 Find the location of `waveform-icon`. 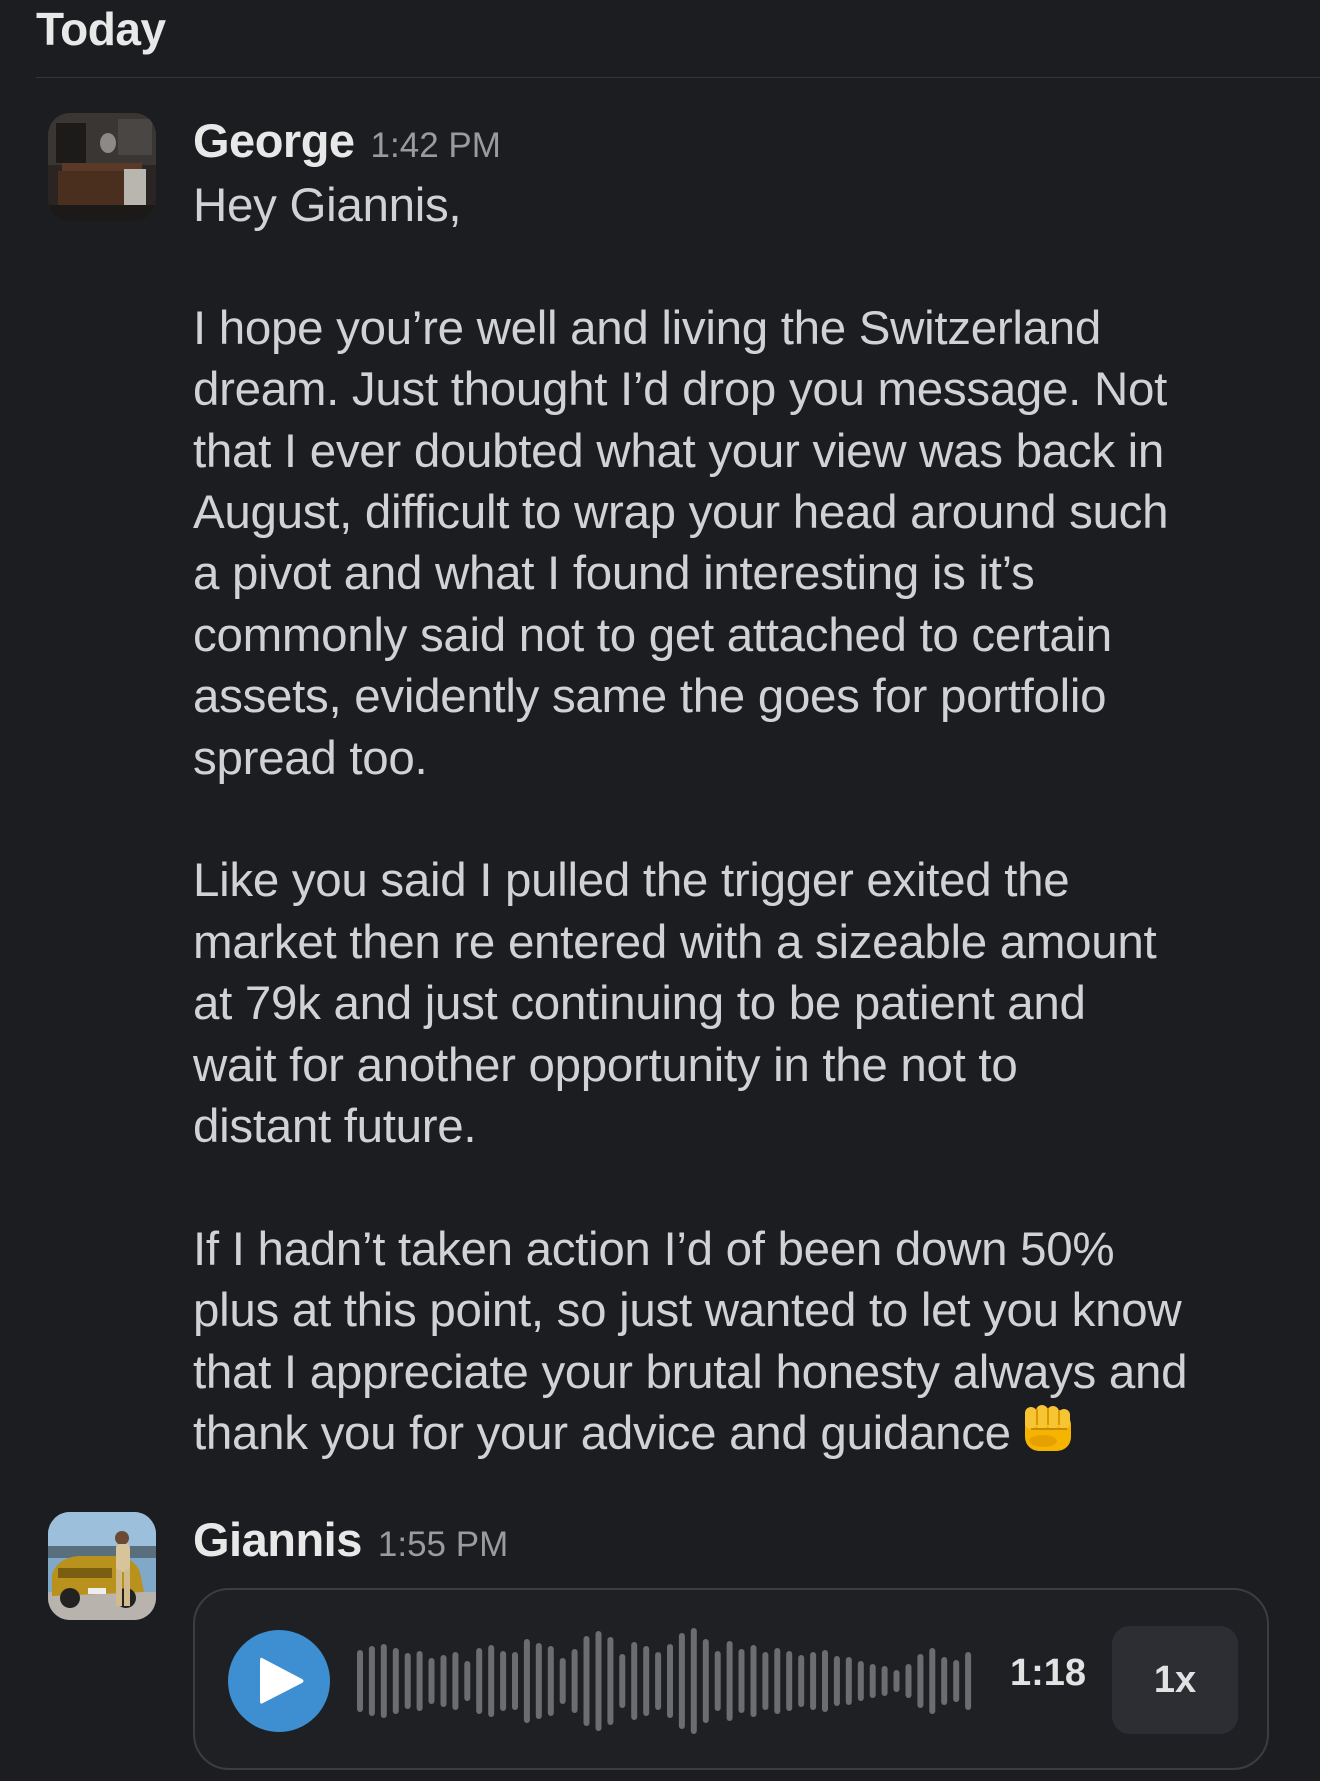

waveform-icon is located at coordinates (665, 1681).